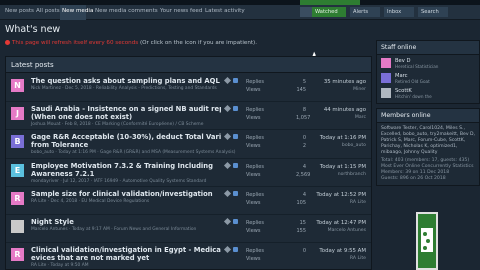 Image resolution: width=480 pixels, height=270 pixels. Describe the element at coordinates (331, 231) in the screenshot. I see `latest-user: Marcelo Antunes` at that location.